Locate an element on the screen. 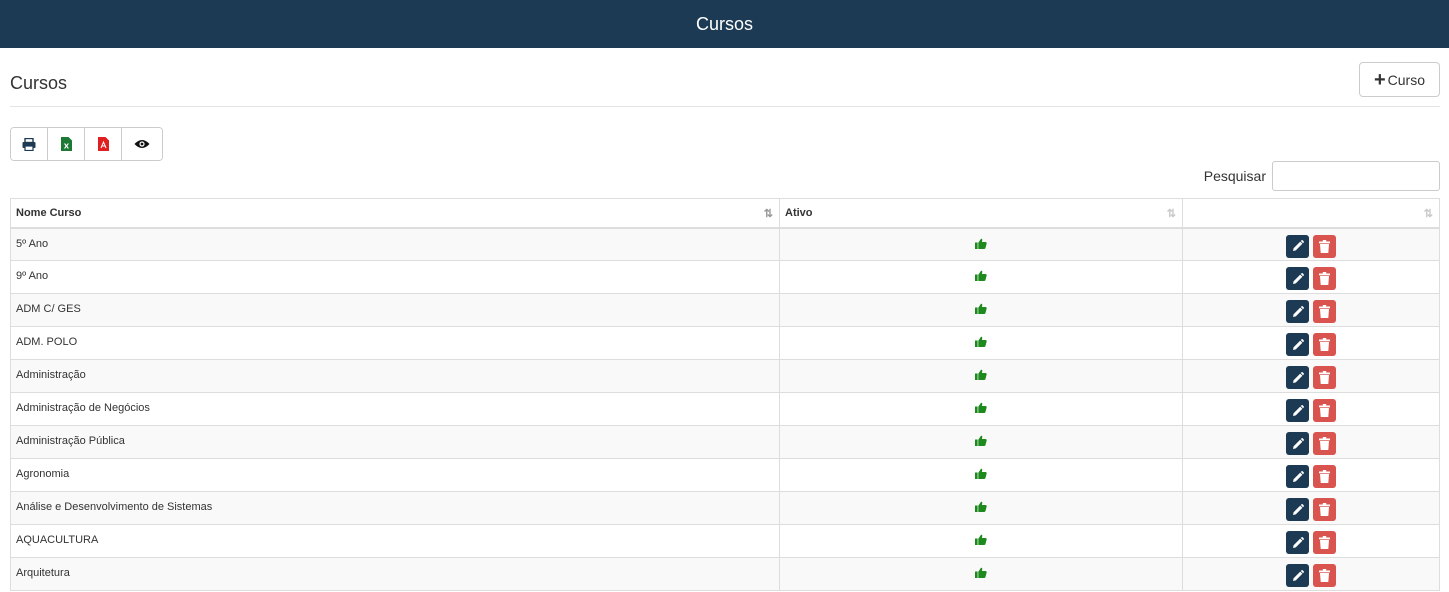 The height and width of the screenshot is (592, 1449). table-row: Administração de Negócios is located at coordinates (725, 409).